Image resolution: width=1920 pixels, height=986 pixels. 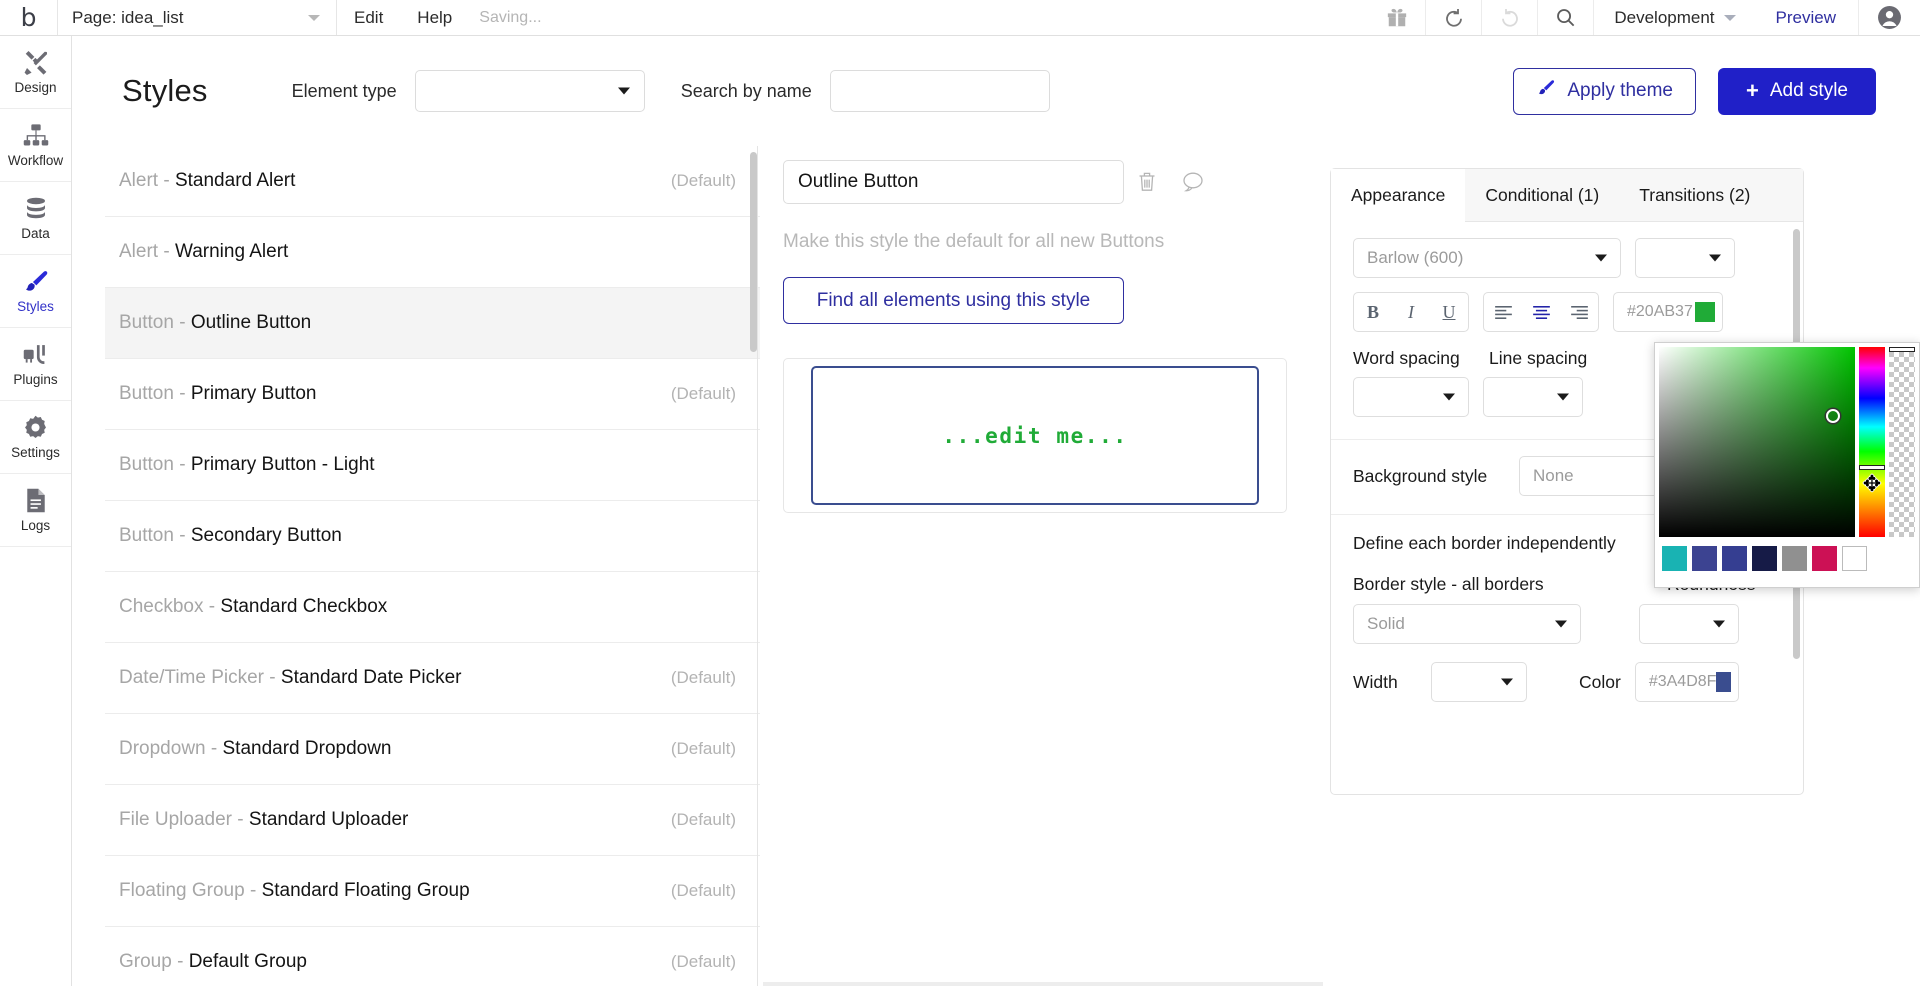 What do you see at coordinates (1889, 17) in the screenshot?
I see `avatar` at bounding box center [1889, 17].